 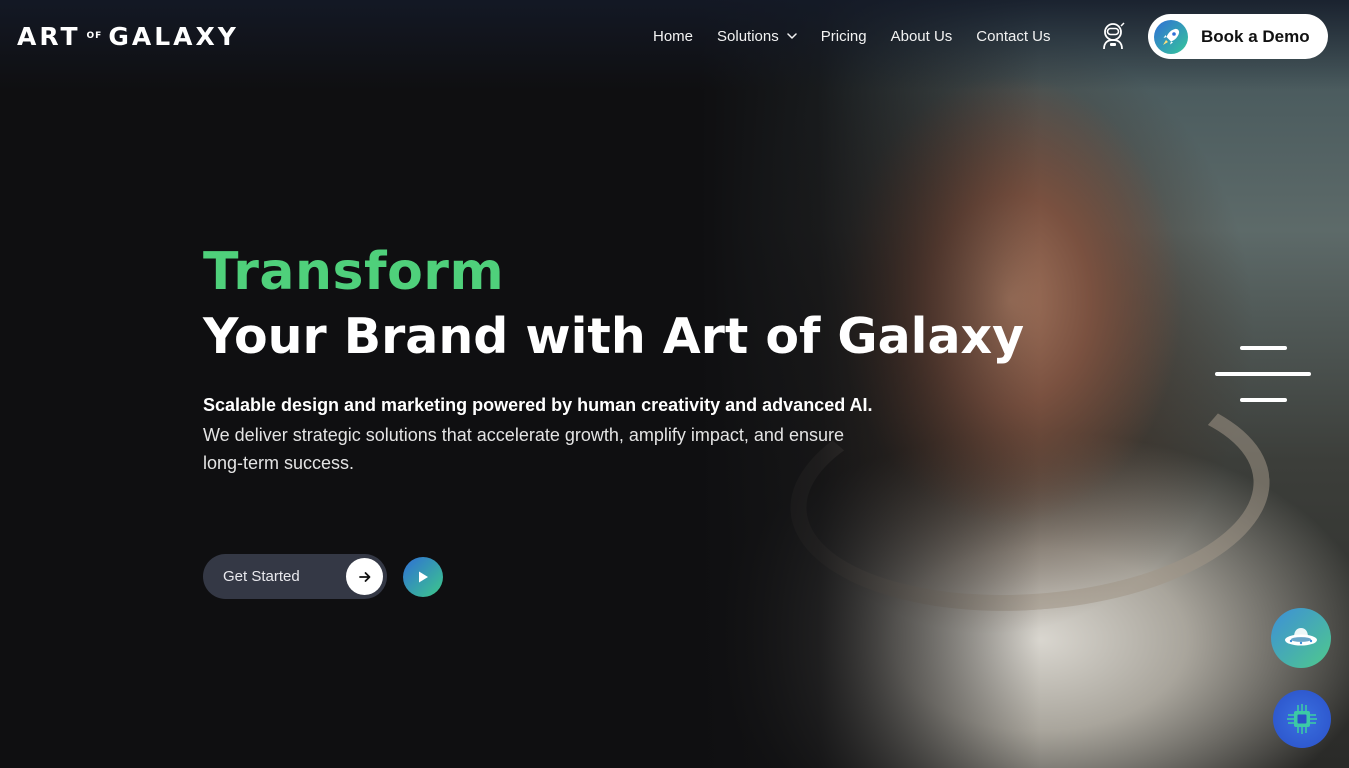 What do you see at coordinates (1113, 36) in the screenshot?
I see `astronaut-icon` at bounding box center [1113, 36].